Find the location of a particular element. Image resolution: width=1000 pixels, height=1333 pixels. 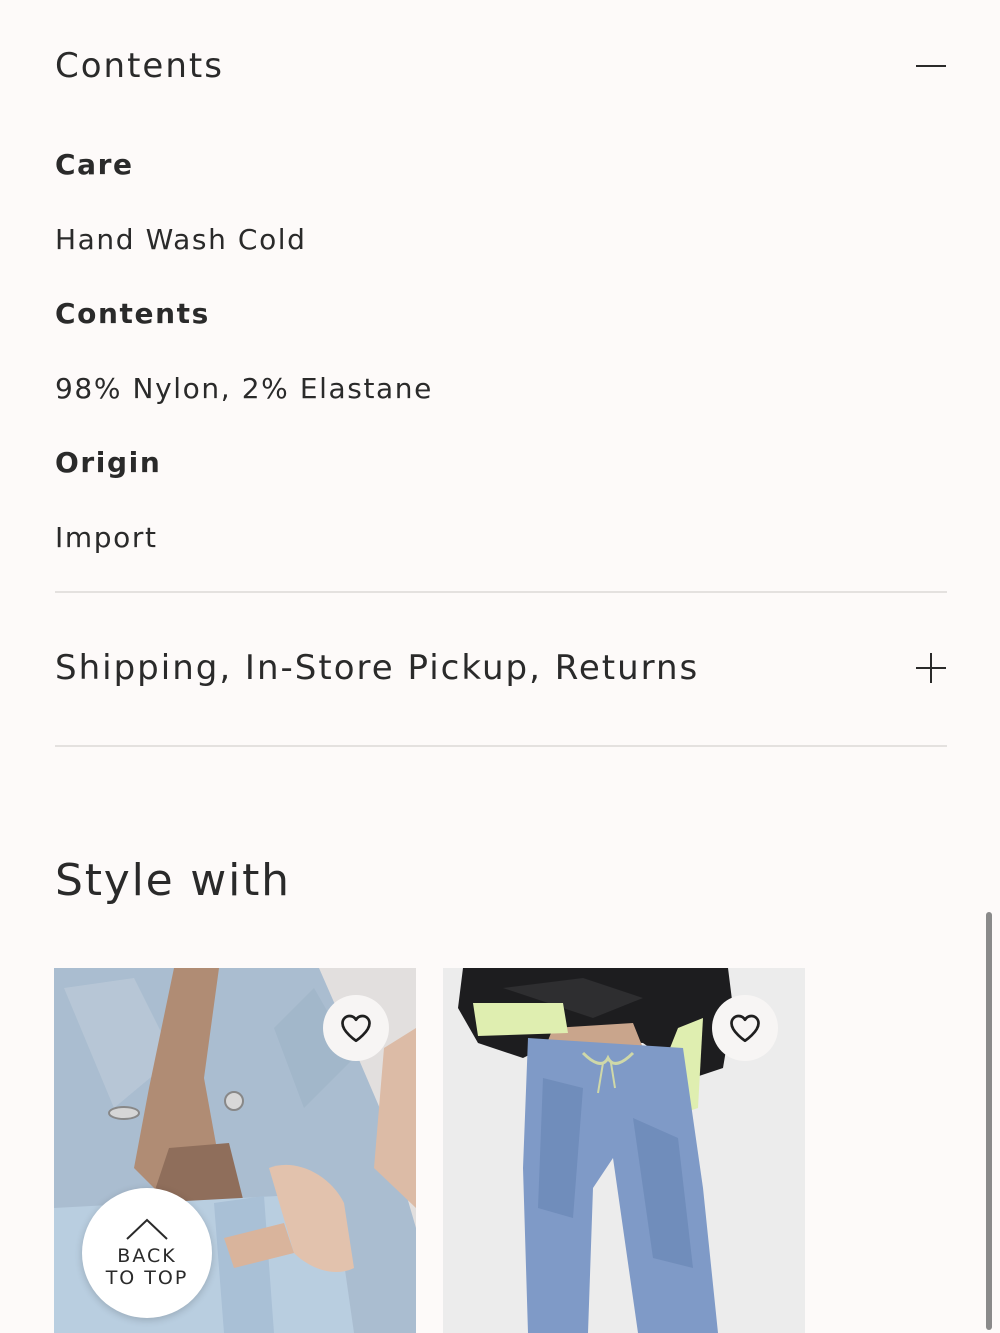

back-to-top-label-line1: BACK is located at coordinates (147, 1256).